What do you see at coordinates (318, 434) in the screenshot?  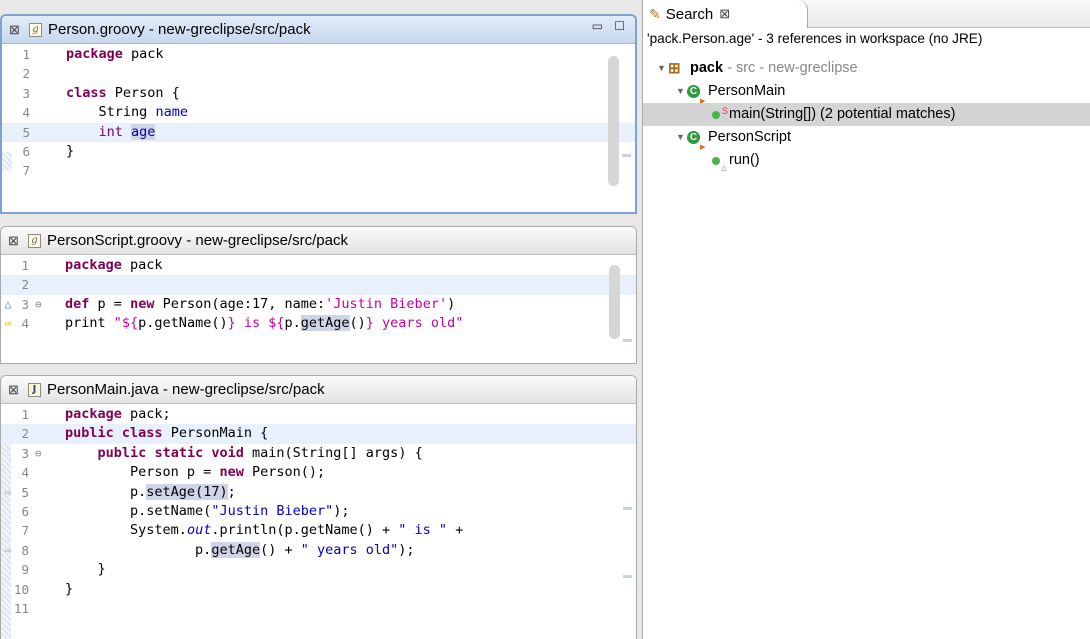 I see `code-line-current: 2 public class PersonMain {` at bounding box center [318, 434].